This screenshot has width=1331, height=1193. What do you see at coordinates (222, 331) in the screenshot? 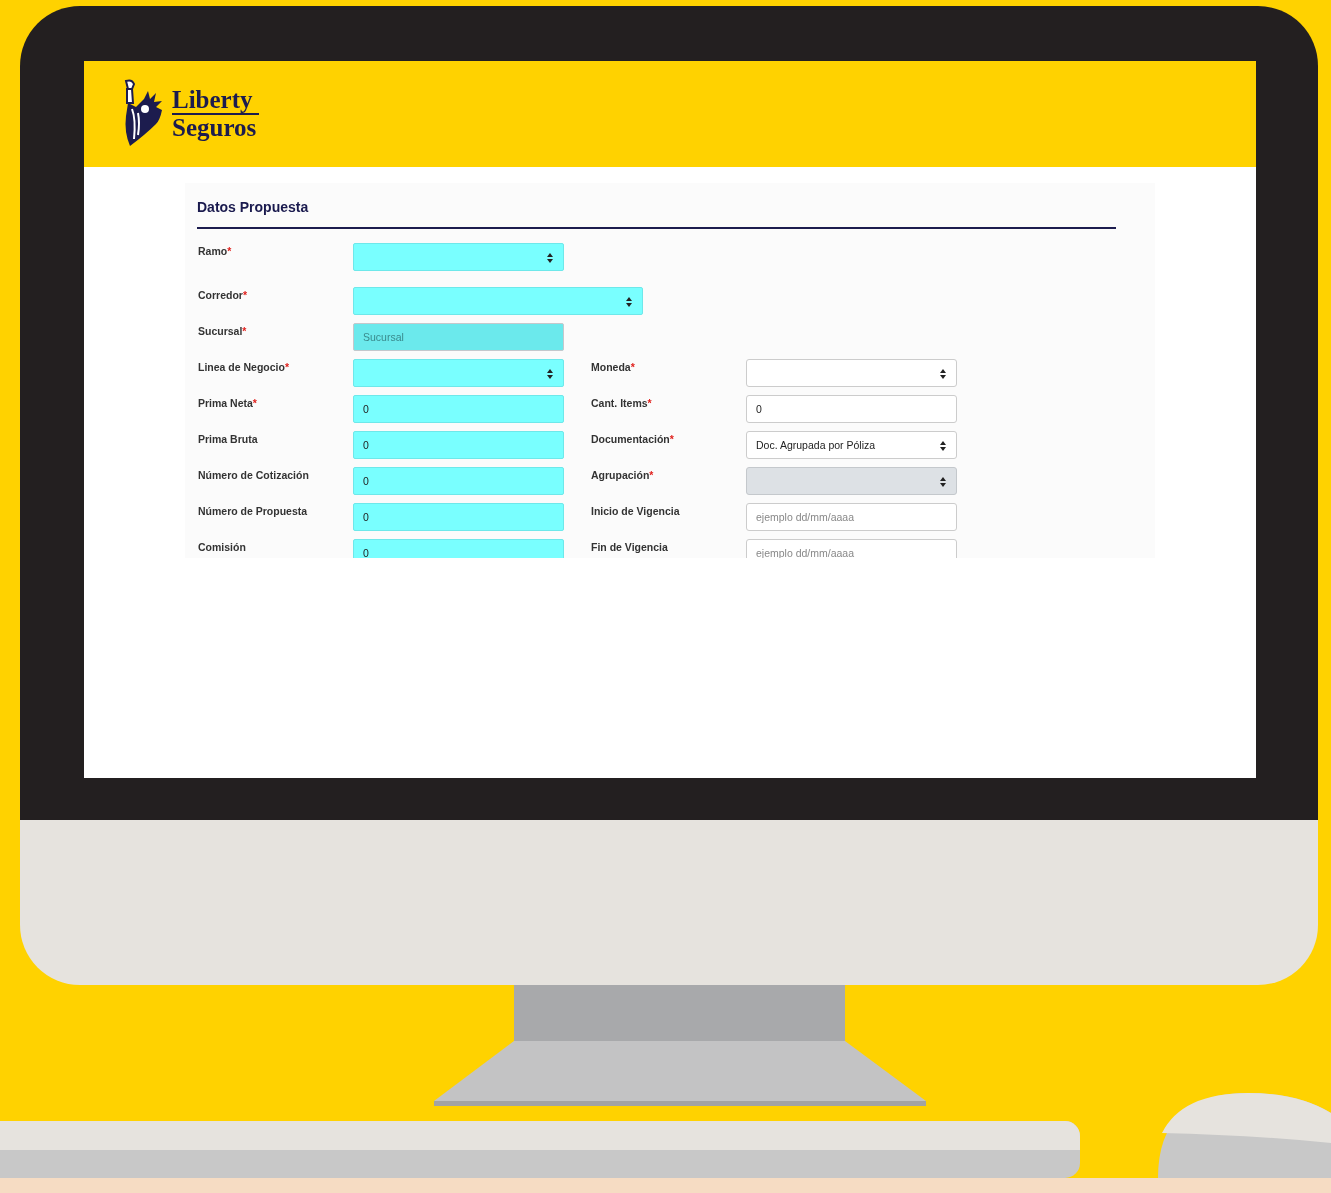
I see `field-label: Sucursal*` at bounding box center [222, 331].